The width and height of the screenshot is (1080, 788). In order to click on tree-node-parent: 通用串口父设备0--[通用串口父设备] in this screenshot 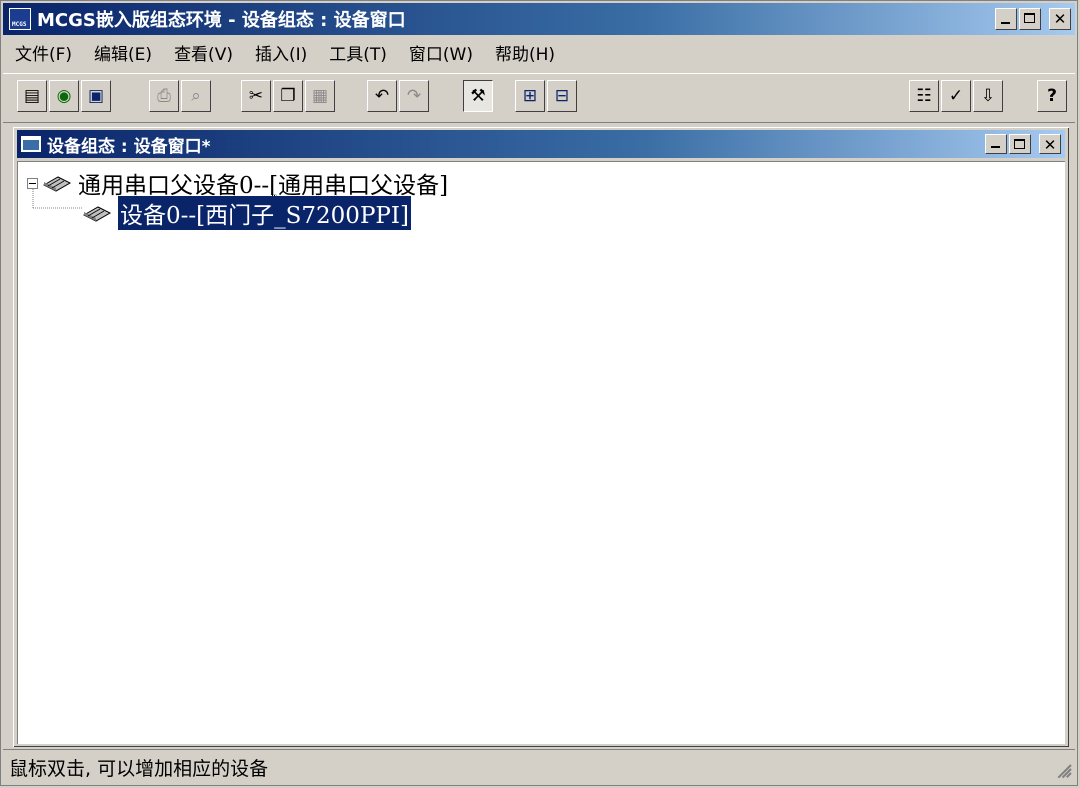, I will do `click(237, 183)`.